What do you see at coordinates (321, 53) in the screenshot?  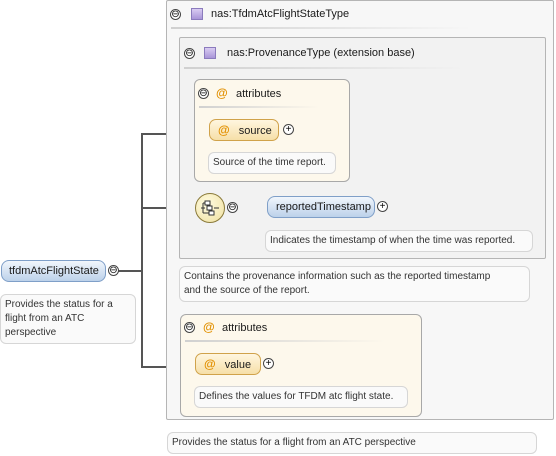 I see `base-type-label: nas:ProvenanceType (extension base)` at bounding box center [321, 53].